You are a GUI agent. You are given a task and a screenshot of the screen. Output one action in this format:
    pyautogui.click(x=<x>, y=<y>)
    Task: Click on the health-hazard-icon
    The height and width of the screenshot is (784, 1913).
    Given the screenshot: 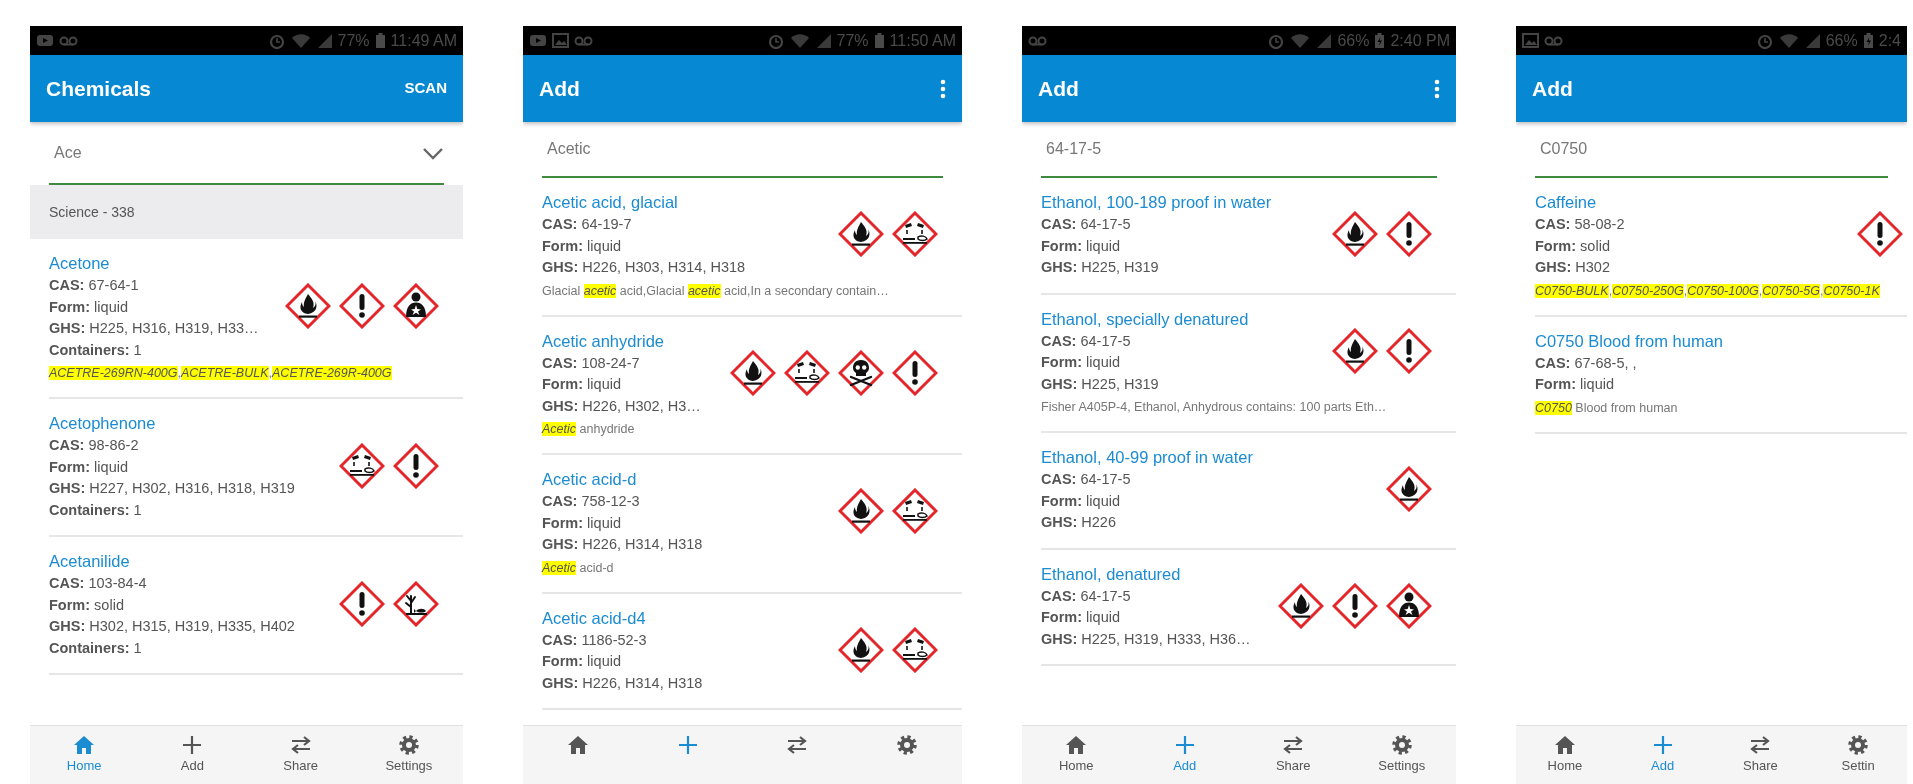 What is the action you would take?
    pyautogui.click(x=416, y=306)
    